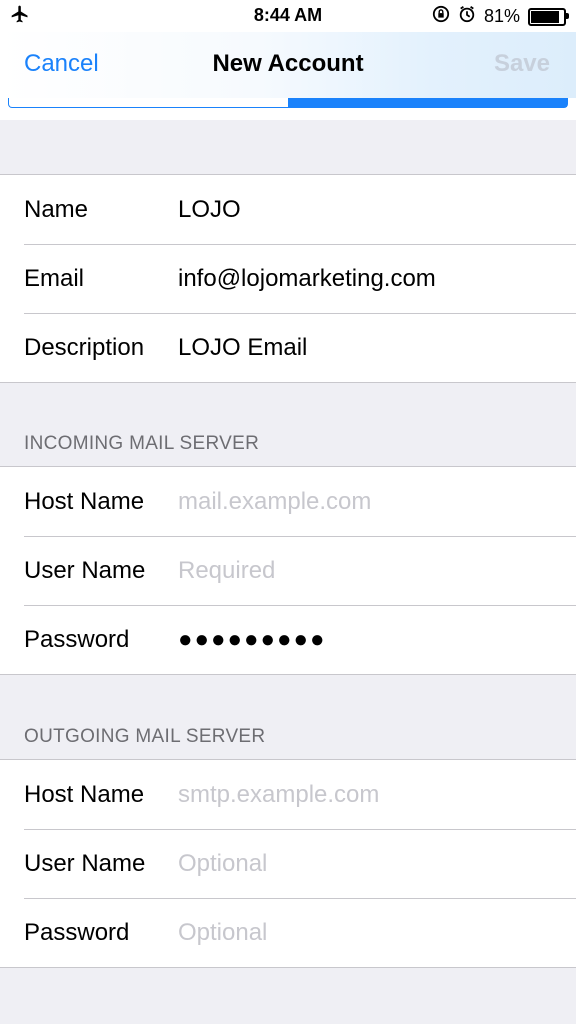  I want to click on incoming-password-row: Password ●●●●●●●●●, so click(288, 639).